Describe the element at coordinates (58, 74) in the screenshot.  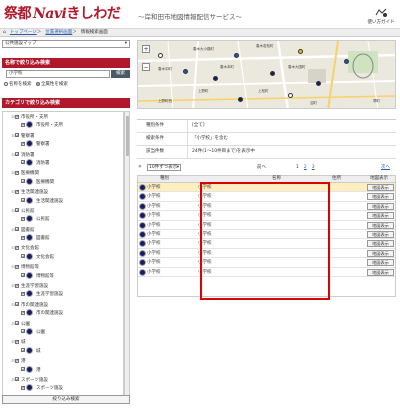
I see `search-input: 小学校` at that location.